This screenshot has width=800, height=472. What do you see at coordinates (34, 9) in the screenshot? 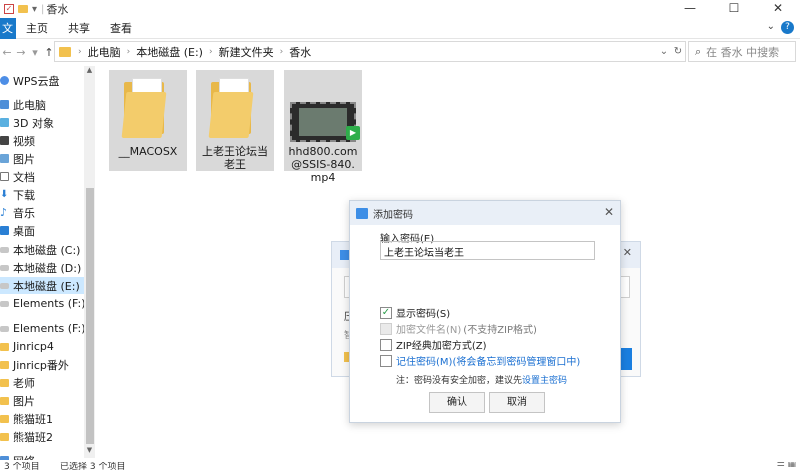
I see `customize-quick-access-icon: ▾` at bounding box center [34, 9].